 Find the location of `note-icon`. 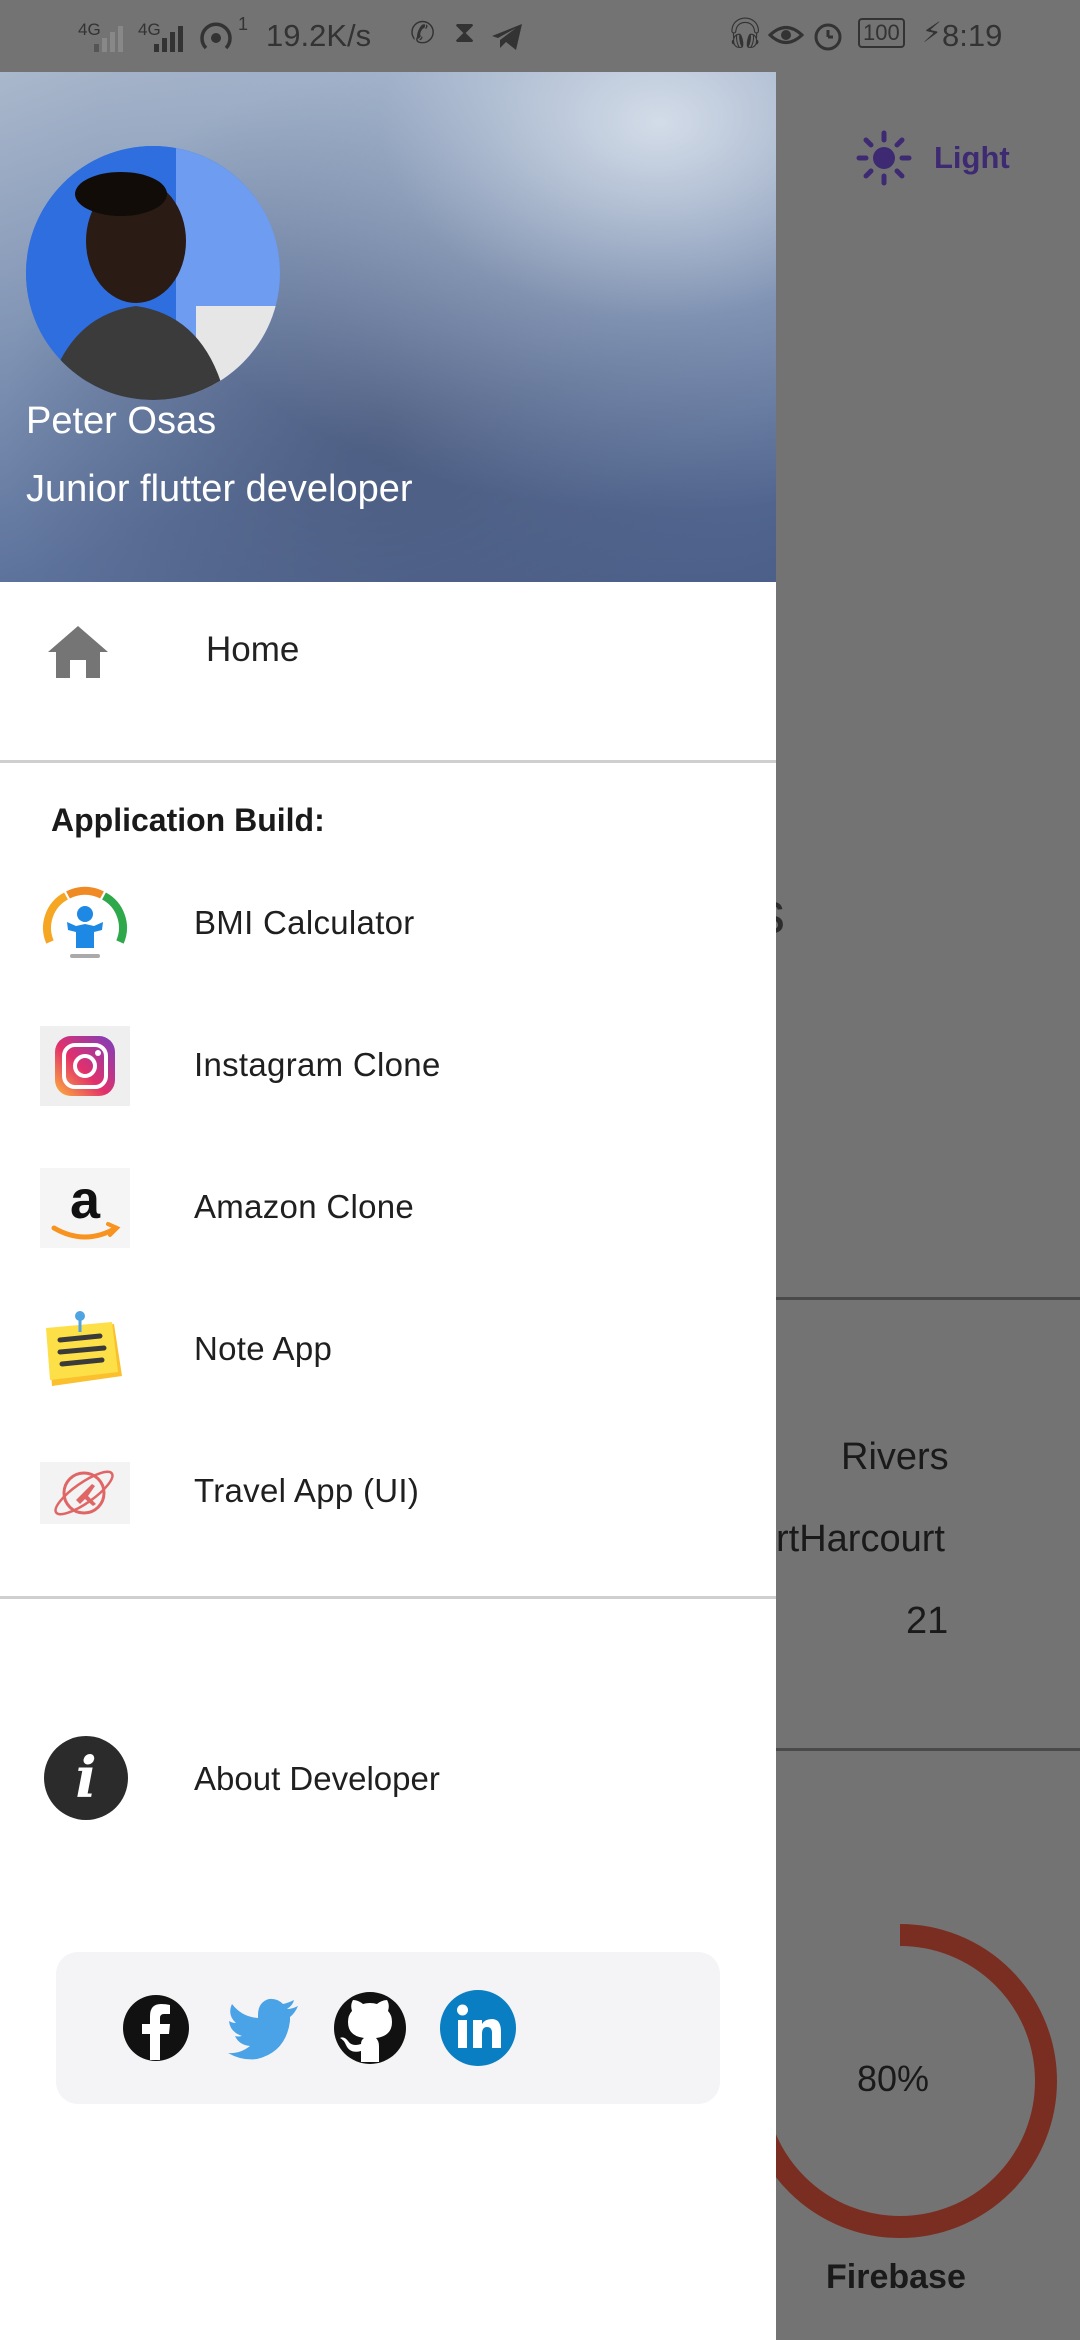

note-icon is located at coordinates (84, 1348).